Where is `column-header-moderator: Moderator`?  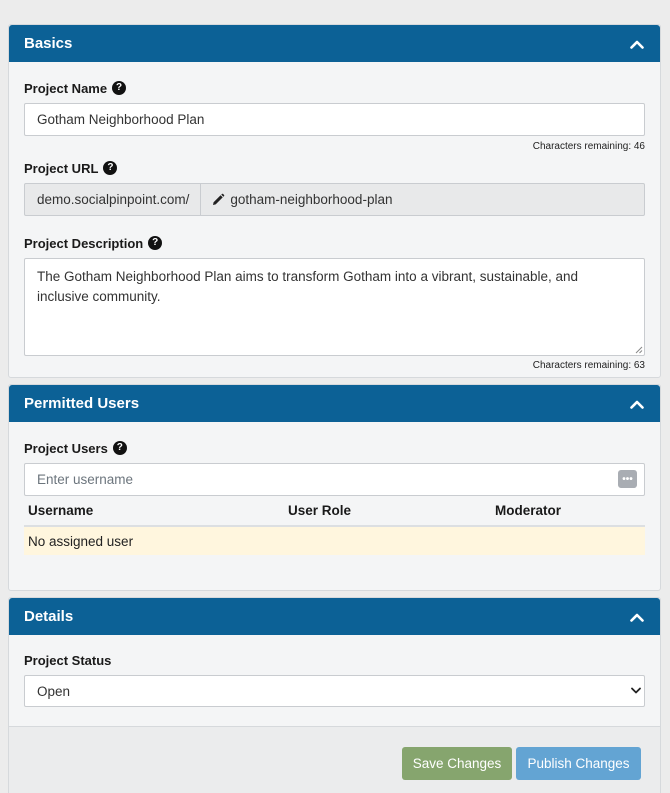 column-header-moderator: Moderator is located at coordinates (568, 511).